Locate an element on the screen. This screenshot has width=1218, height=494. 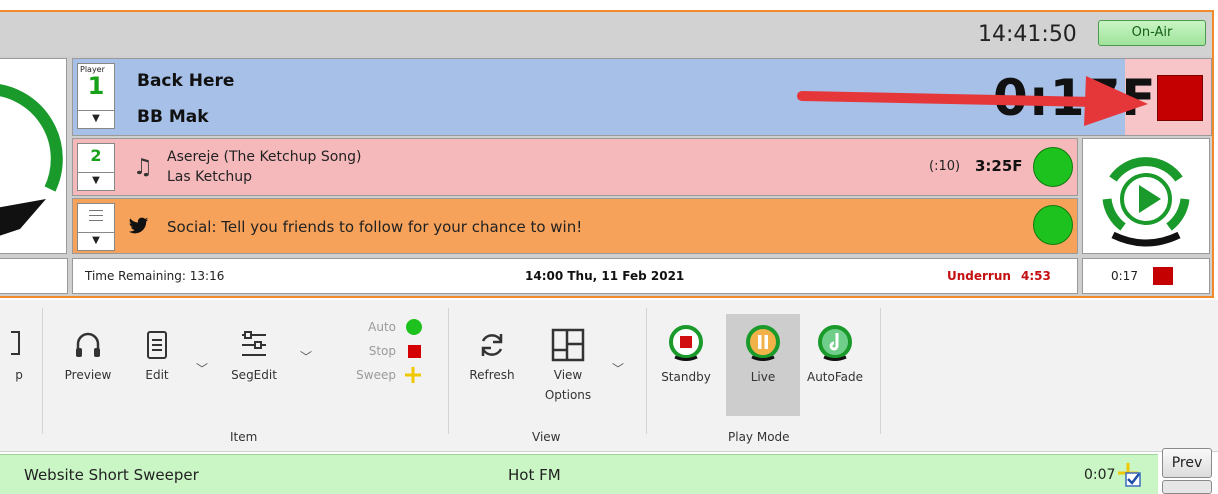
player-1-title: Back Here is located at coordinates (186, 81).